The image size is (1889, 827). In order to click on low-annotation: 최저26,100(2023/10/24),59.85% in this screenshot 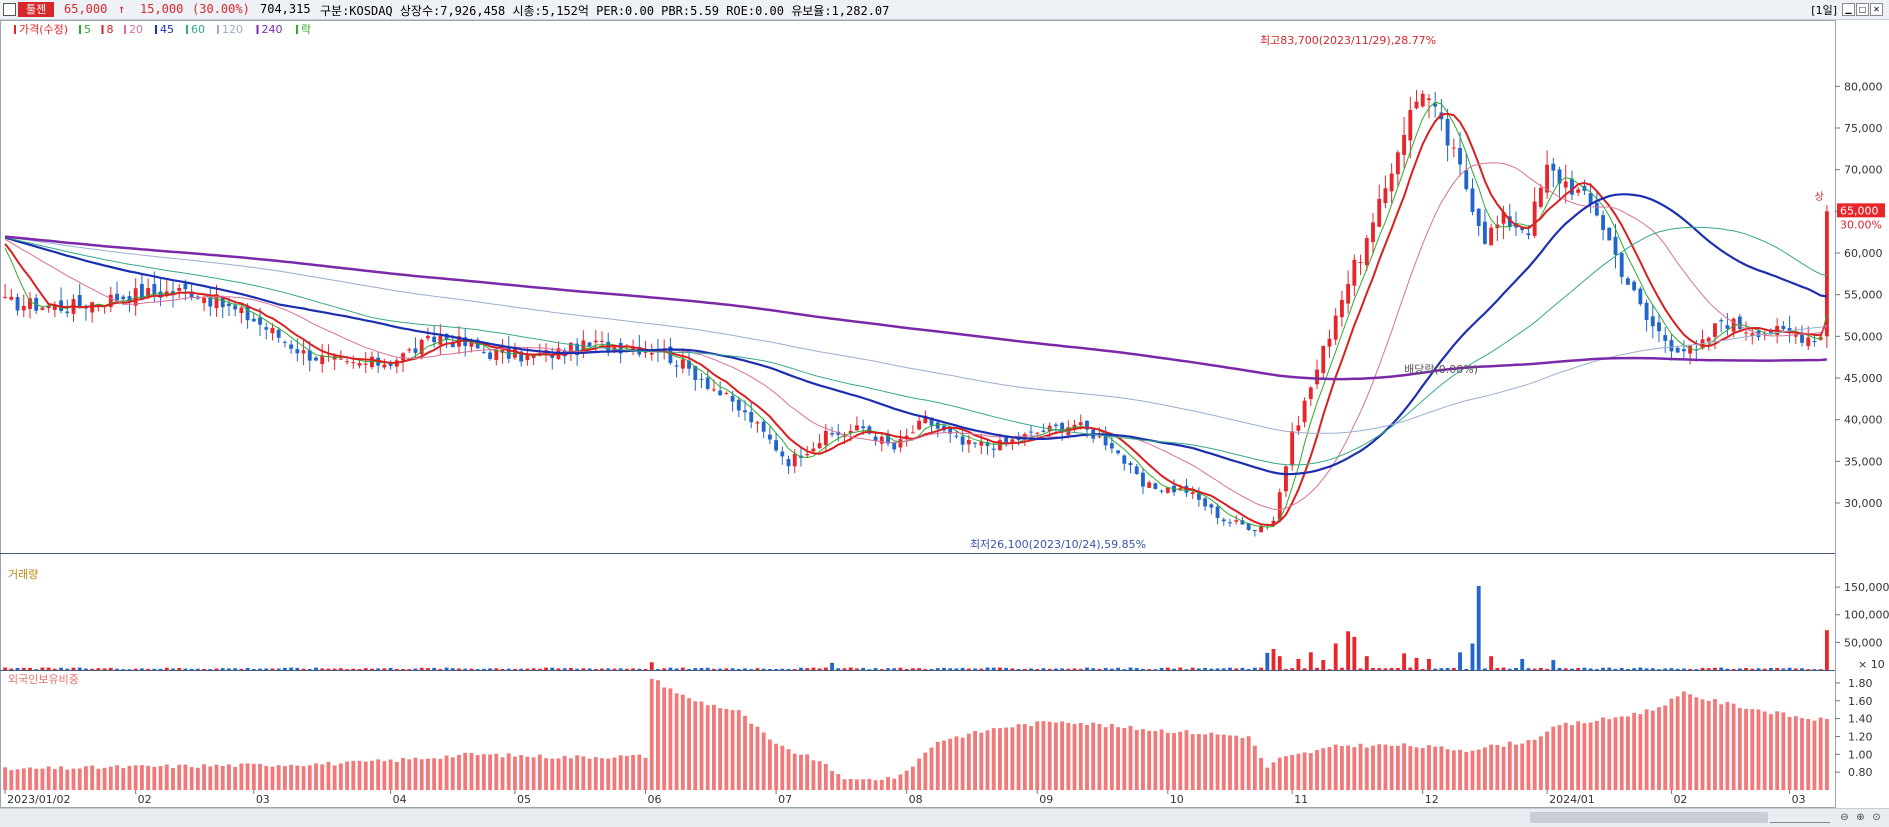, I will do `click(1058, 544)`.